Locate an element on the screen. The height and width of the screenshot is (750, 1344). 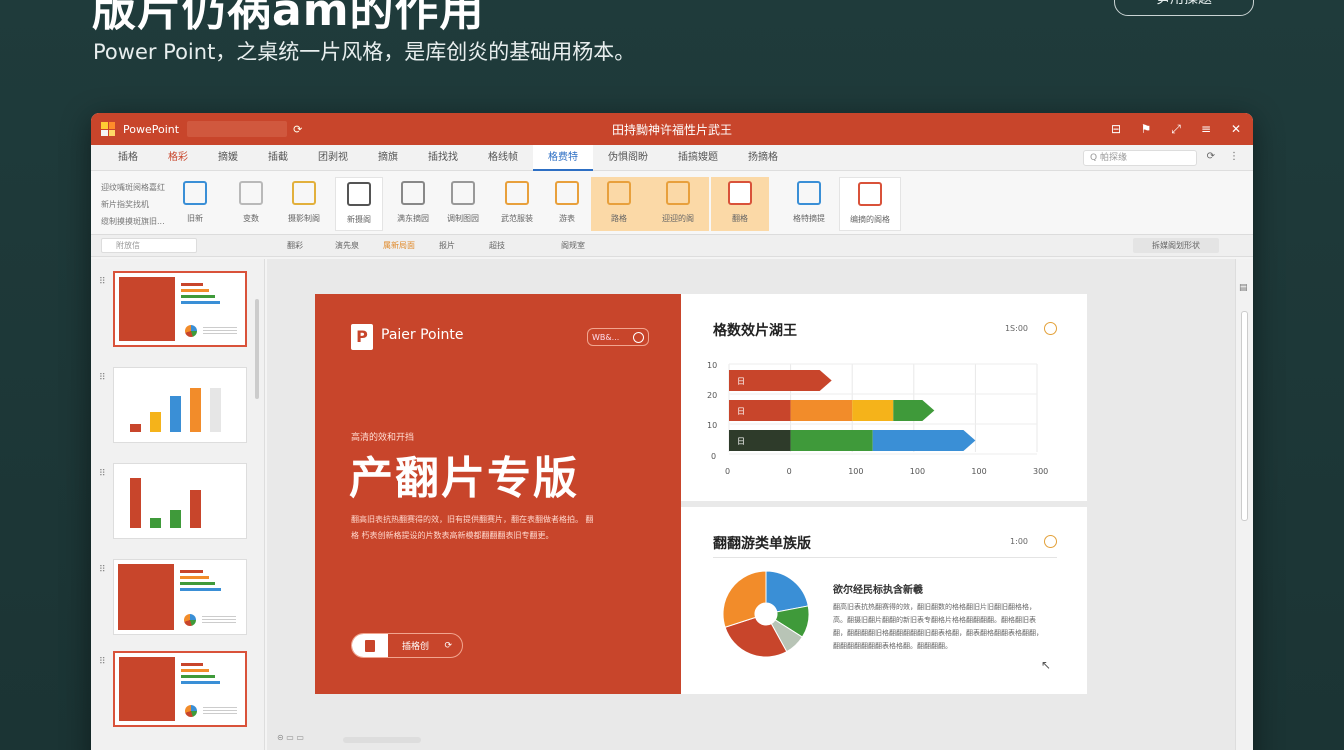
tab-1: 格彩 is located at coordinates (178, 158).